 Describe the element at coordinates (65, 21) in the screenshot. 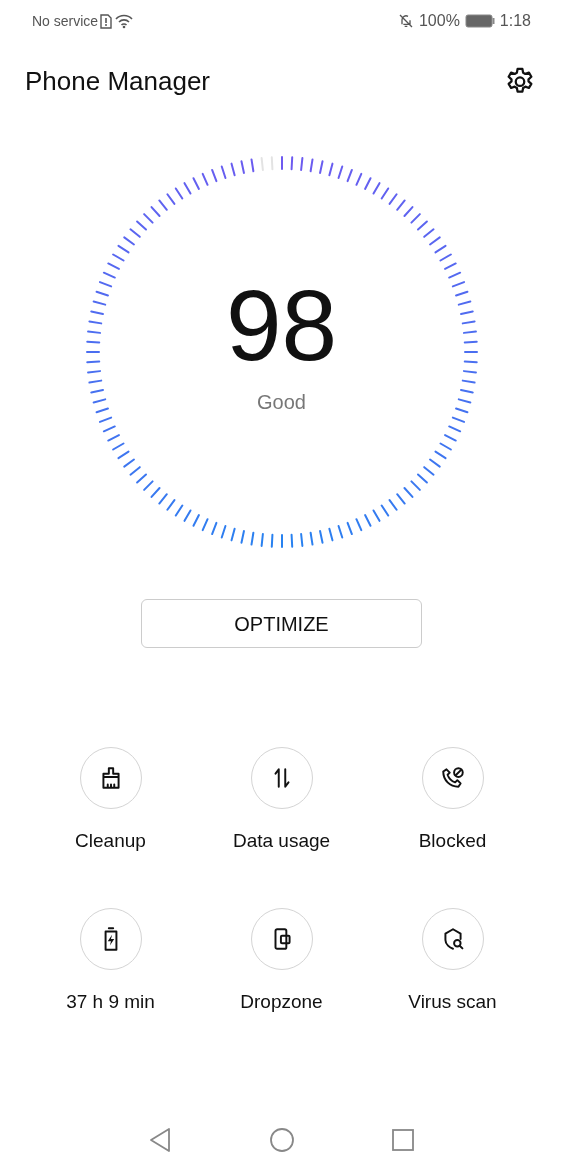

I see `carrier-status: No service` at that location.